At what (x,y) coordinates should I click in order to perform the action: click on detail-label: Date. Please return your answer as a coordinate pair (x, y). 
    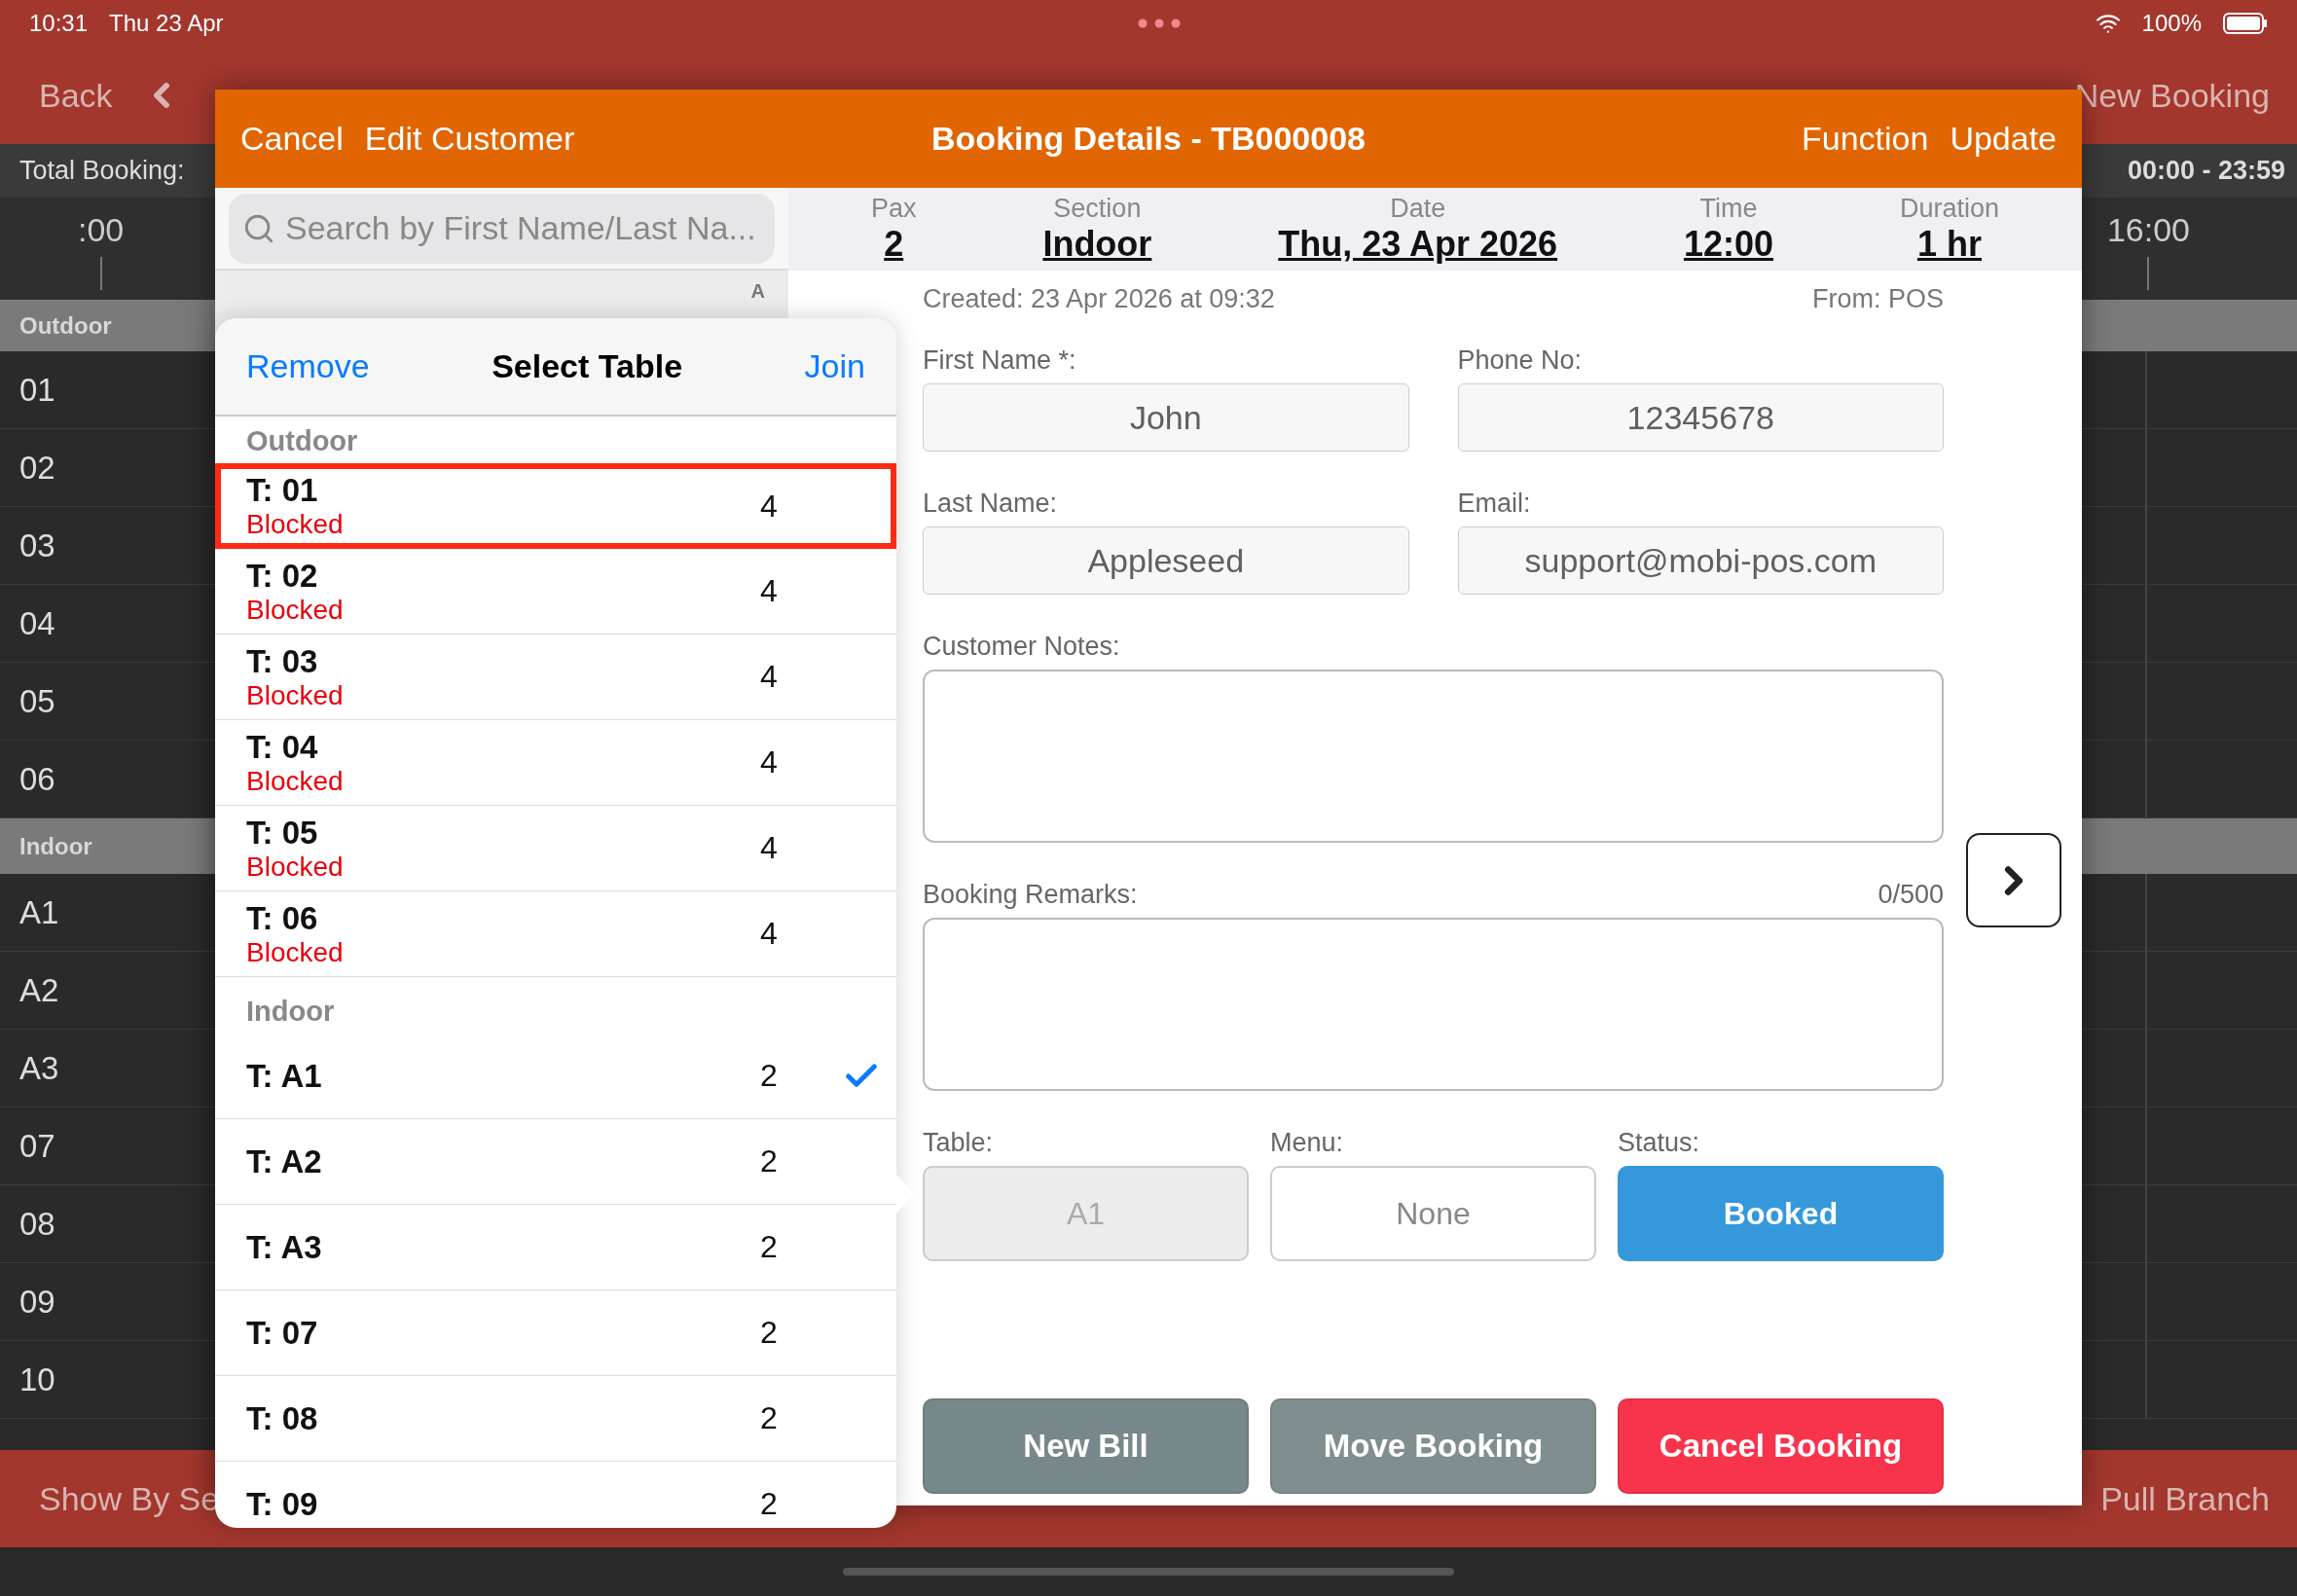
    Looking at the image, I should click on (1418, 209).